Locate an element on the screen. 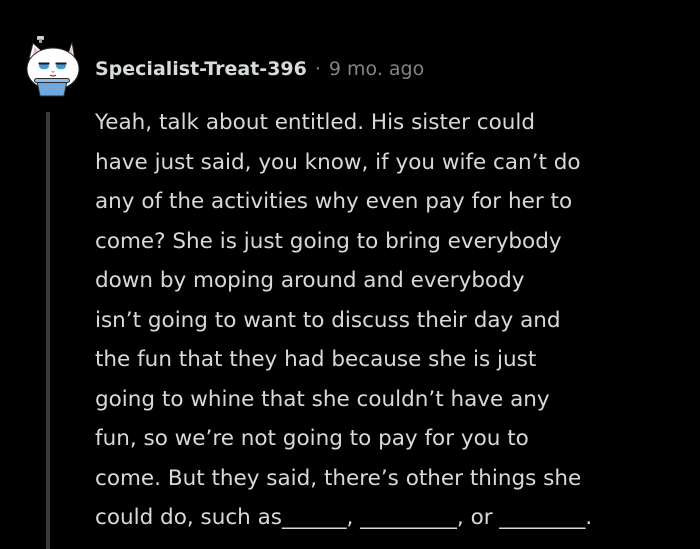 The height and width of the screenshot is (549, 700). user-avatar is located at coordinates (51, 67).